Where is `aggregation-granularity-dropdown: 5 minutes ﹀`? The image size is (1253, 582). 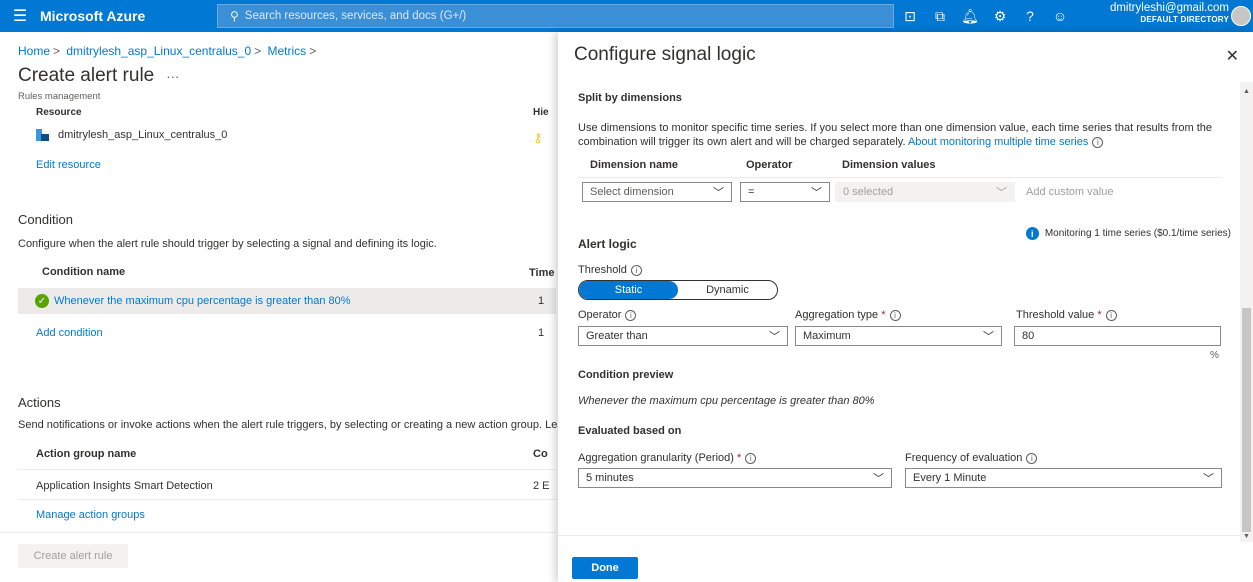
aggregation-granularity-dropdown: 5 minutes ﹀ is located at coordinates (735, 478).